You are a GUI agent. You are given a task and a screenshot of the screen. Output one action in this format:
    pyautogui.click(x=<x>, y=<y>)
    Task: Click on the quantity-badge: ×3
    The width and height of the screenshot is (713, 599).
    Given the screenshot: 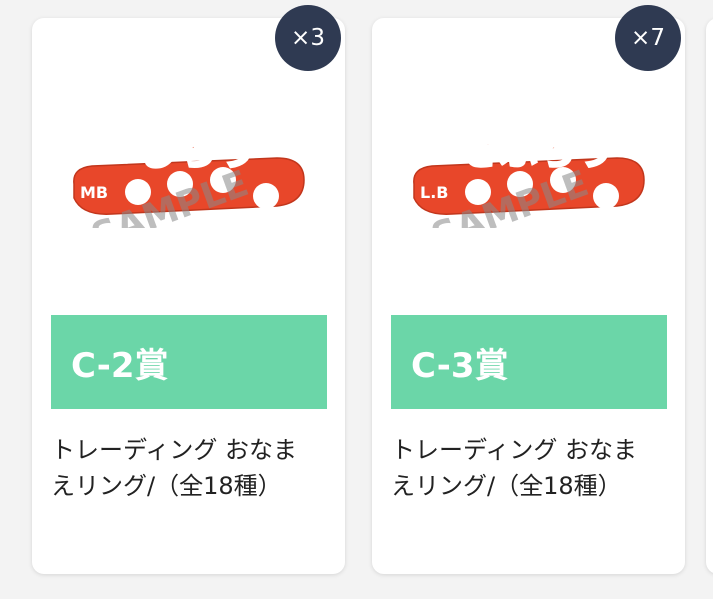 What is the action you would take?
    pyautogui.click(x=308, y=38)
    